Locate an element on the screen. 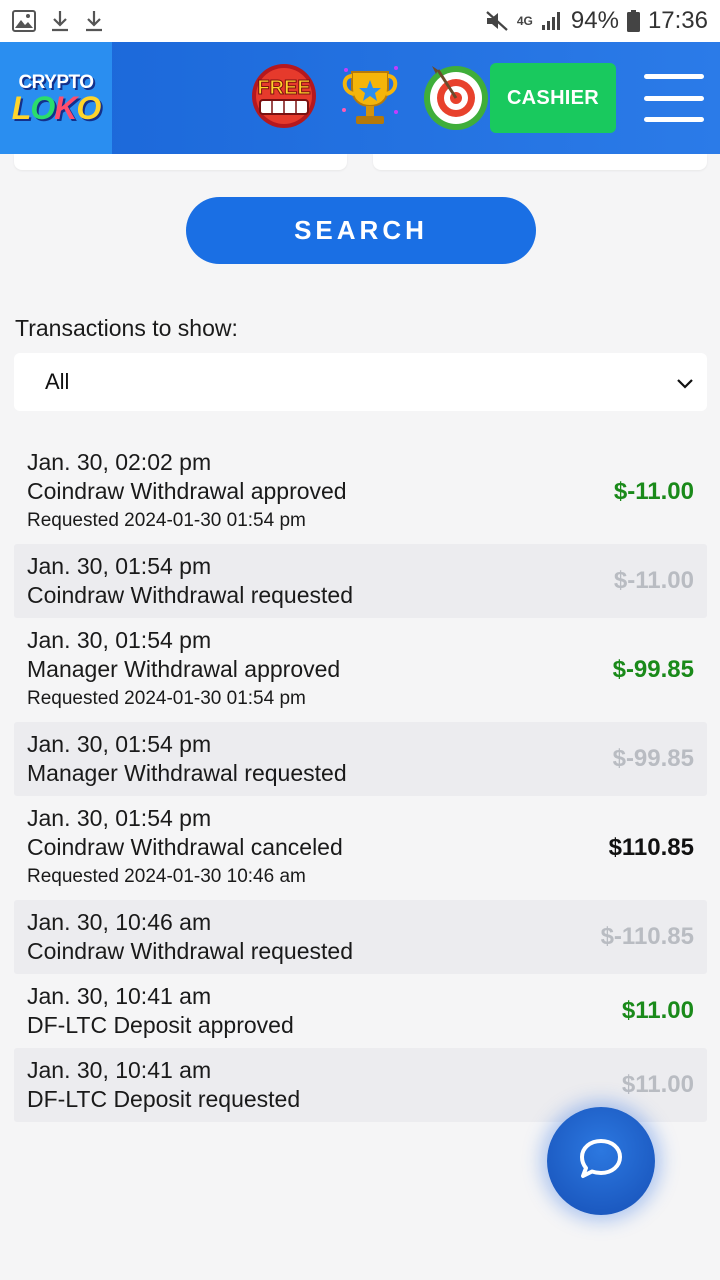 The height and width of the screenshot is (1280, 720). chat-button is located at coordinates (601, 1161).